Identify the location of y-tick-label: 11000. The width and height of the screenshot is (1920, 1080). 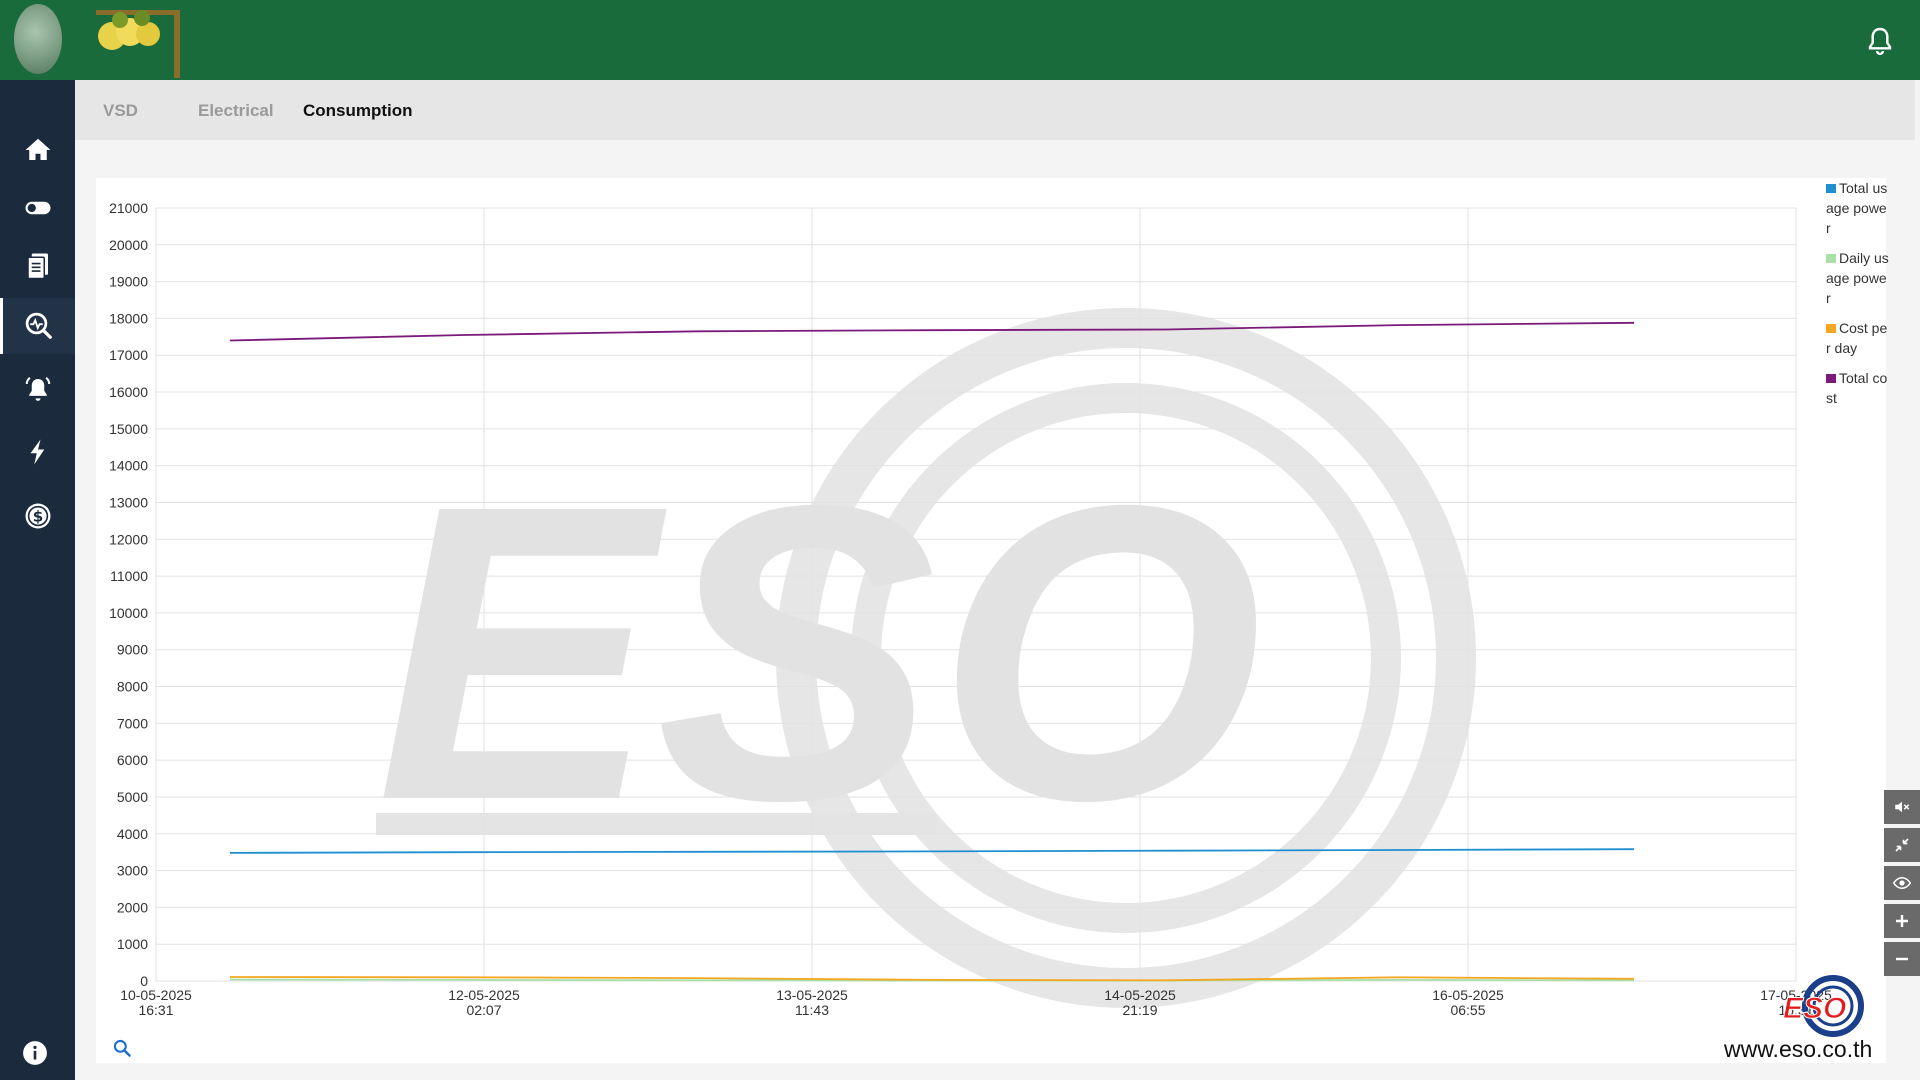
(129, 576).